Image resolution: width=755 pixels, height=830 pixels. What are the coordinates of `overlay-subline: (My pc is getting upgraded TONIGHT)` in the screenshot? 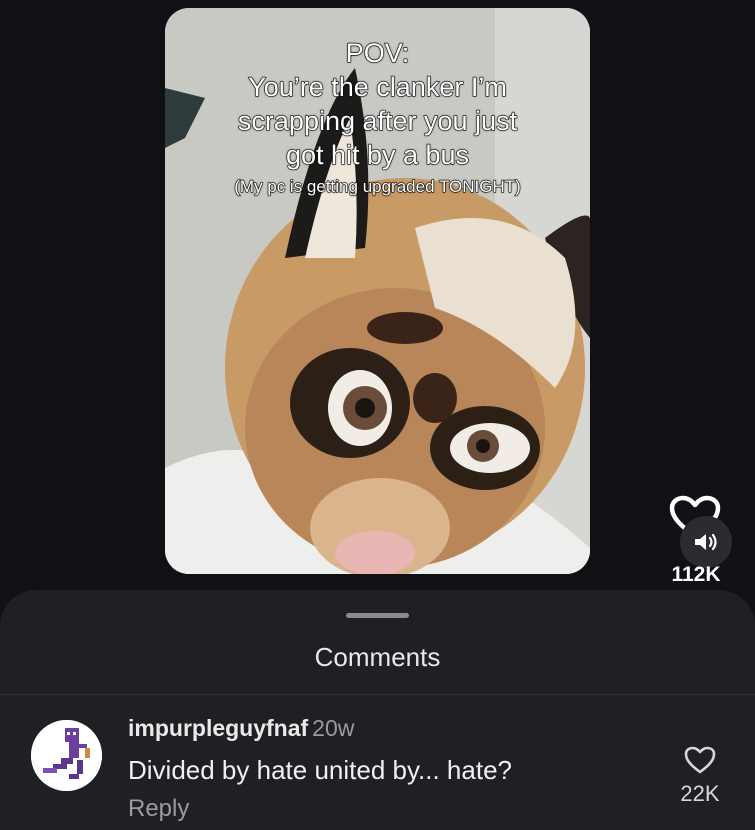 It's located at (378, 186).